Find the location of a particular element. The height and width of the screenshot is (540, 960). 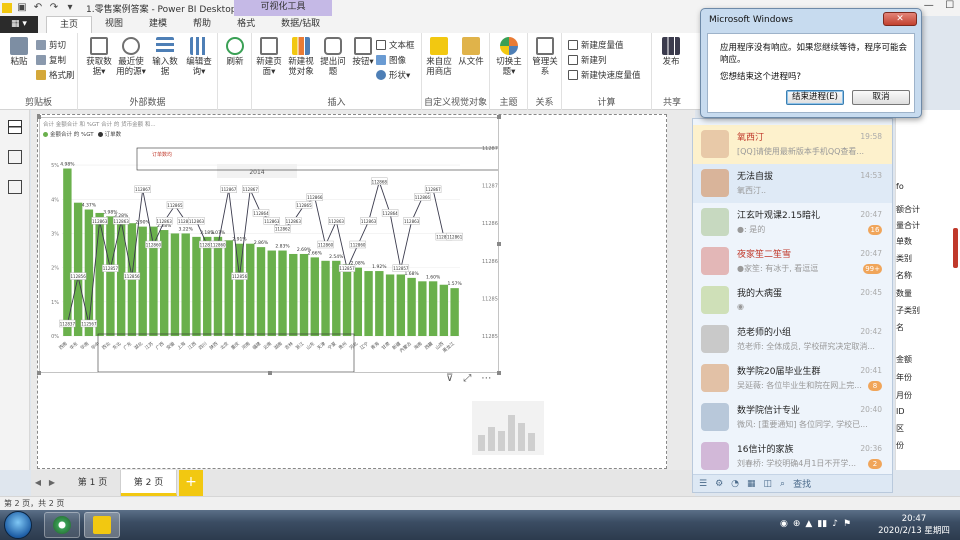

resize-handle-br is located at coordinates (499, 373).